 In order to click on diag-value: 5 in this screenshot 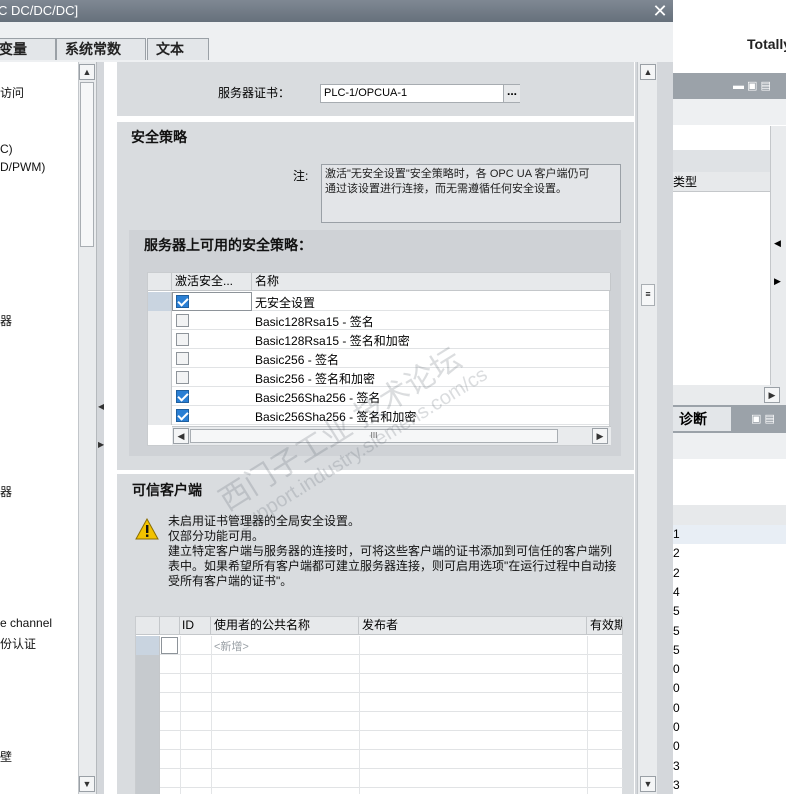, I will do `click(676, 611)`.